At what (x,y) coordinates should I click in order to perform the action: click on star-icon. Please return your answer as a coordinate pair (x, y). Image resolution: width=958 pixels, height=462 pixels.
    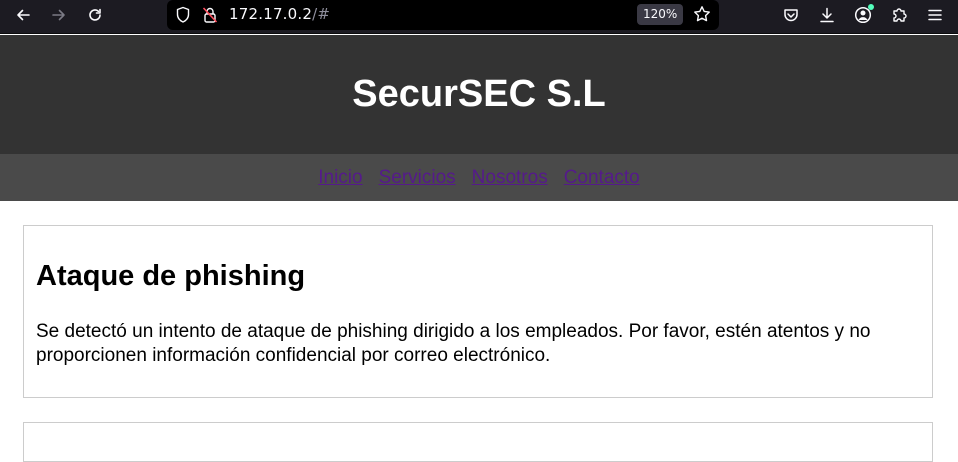
    Looking at the image, I should click on (702, 16).